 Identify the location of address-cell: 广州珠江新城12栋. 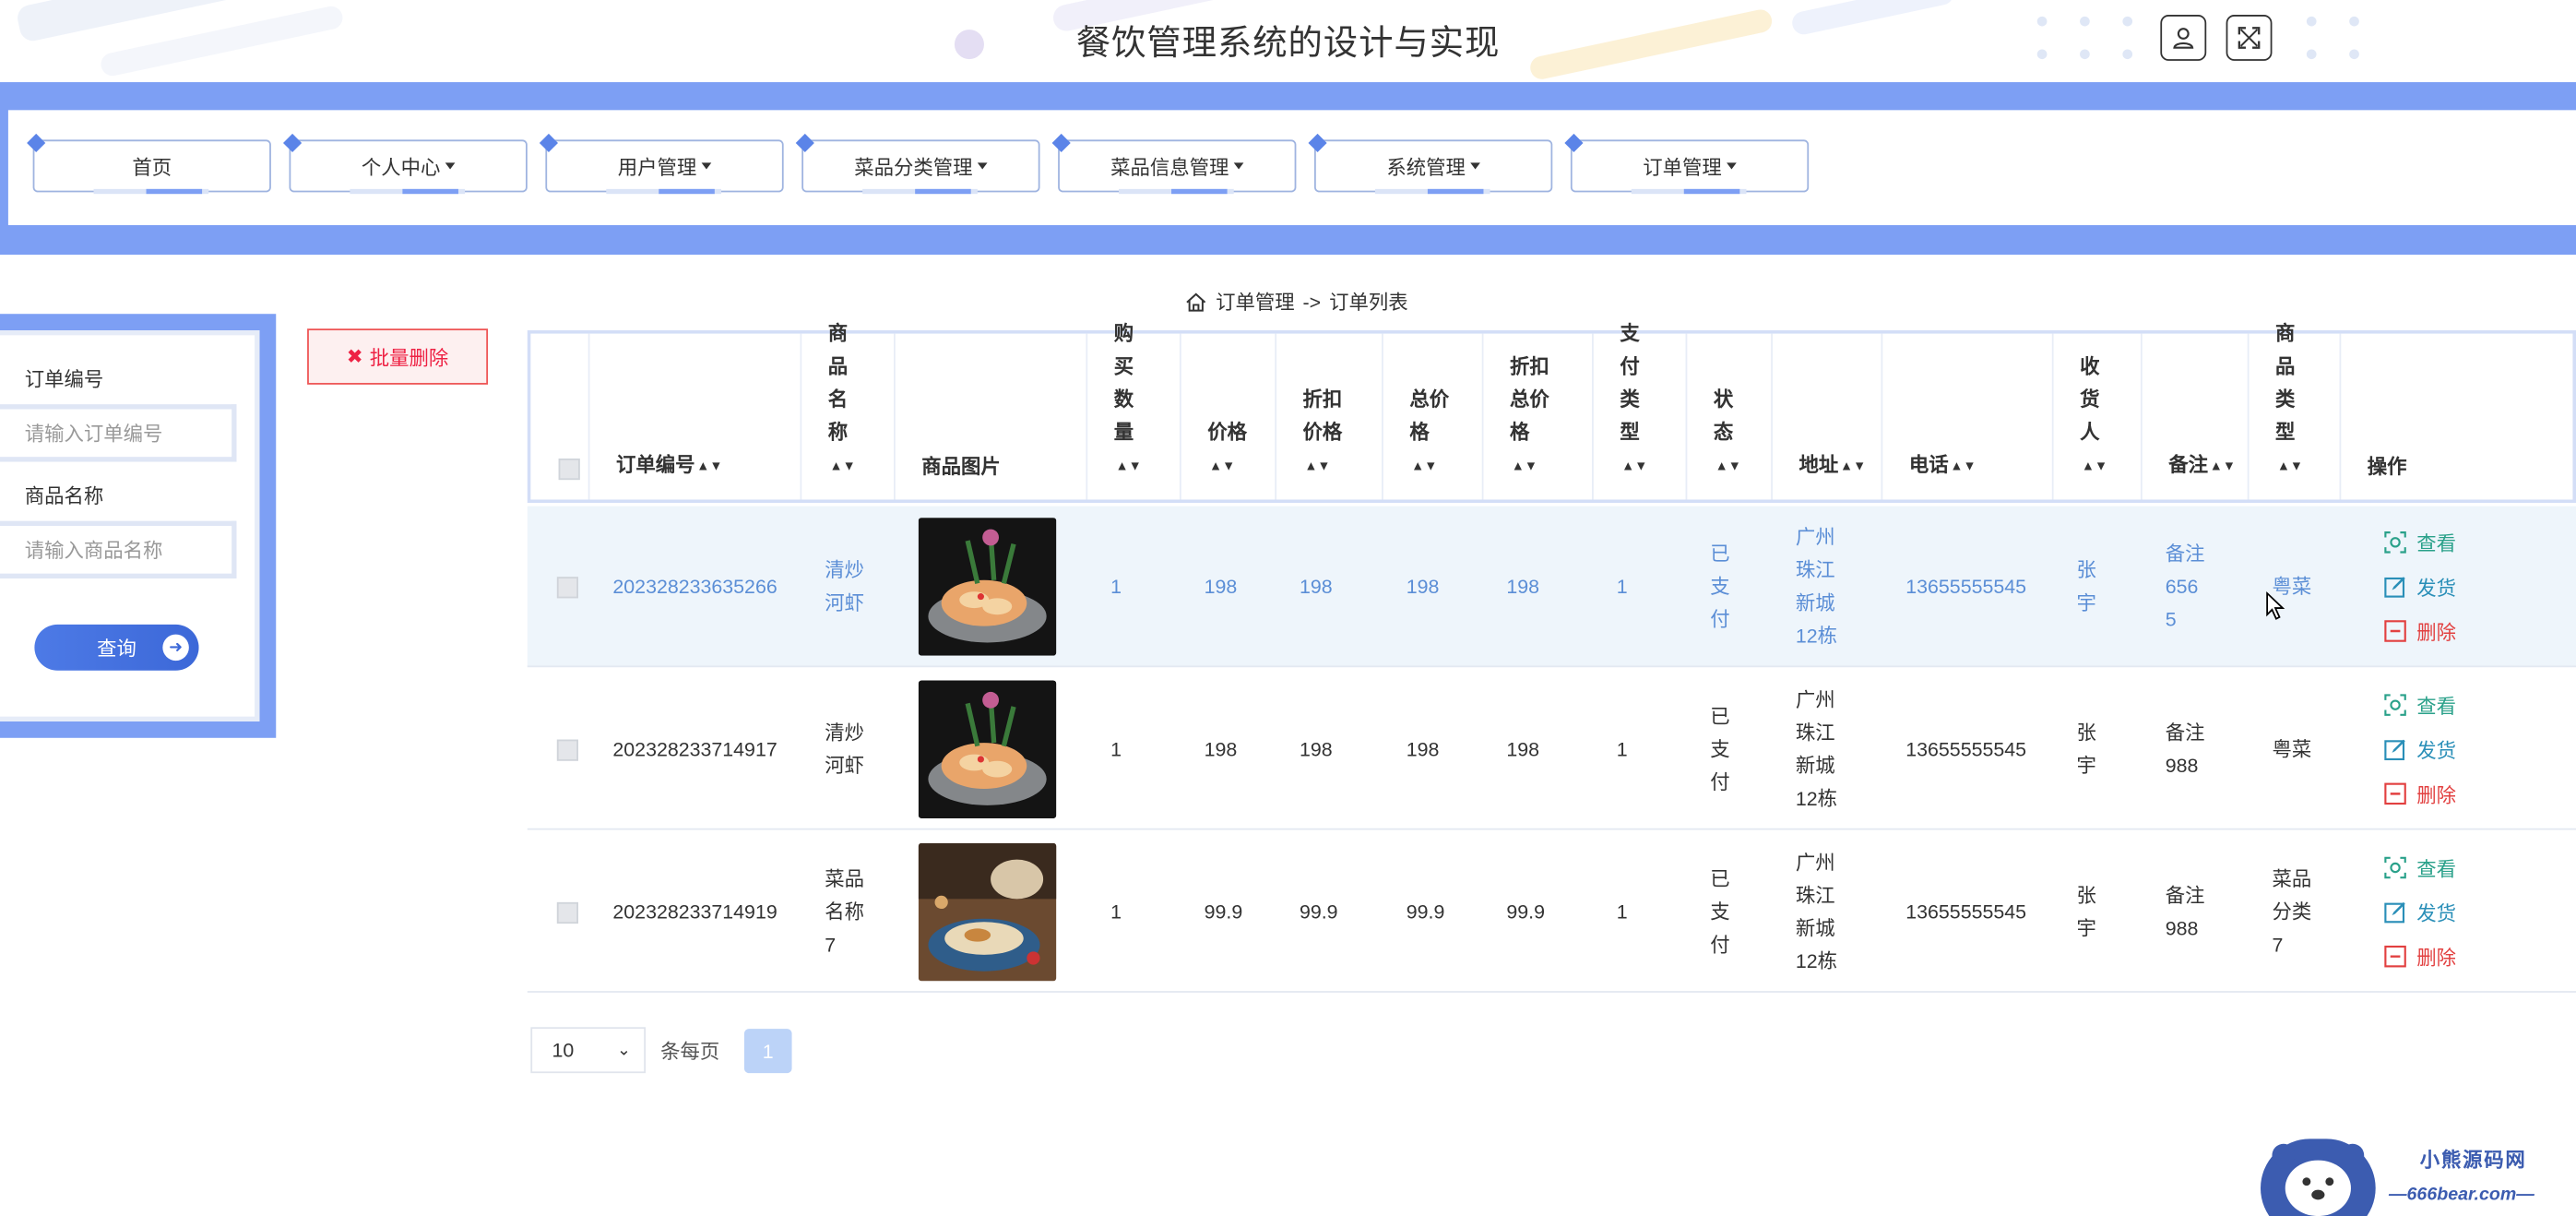
(1816, 749).